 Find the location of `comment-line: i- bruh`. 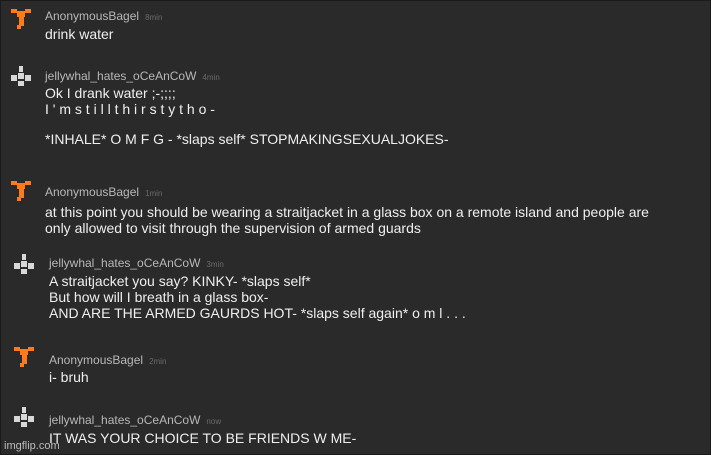

comment-line: i- bruh is located at coordinates (69, 377).